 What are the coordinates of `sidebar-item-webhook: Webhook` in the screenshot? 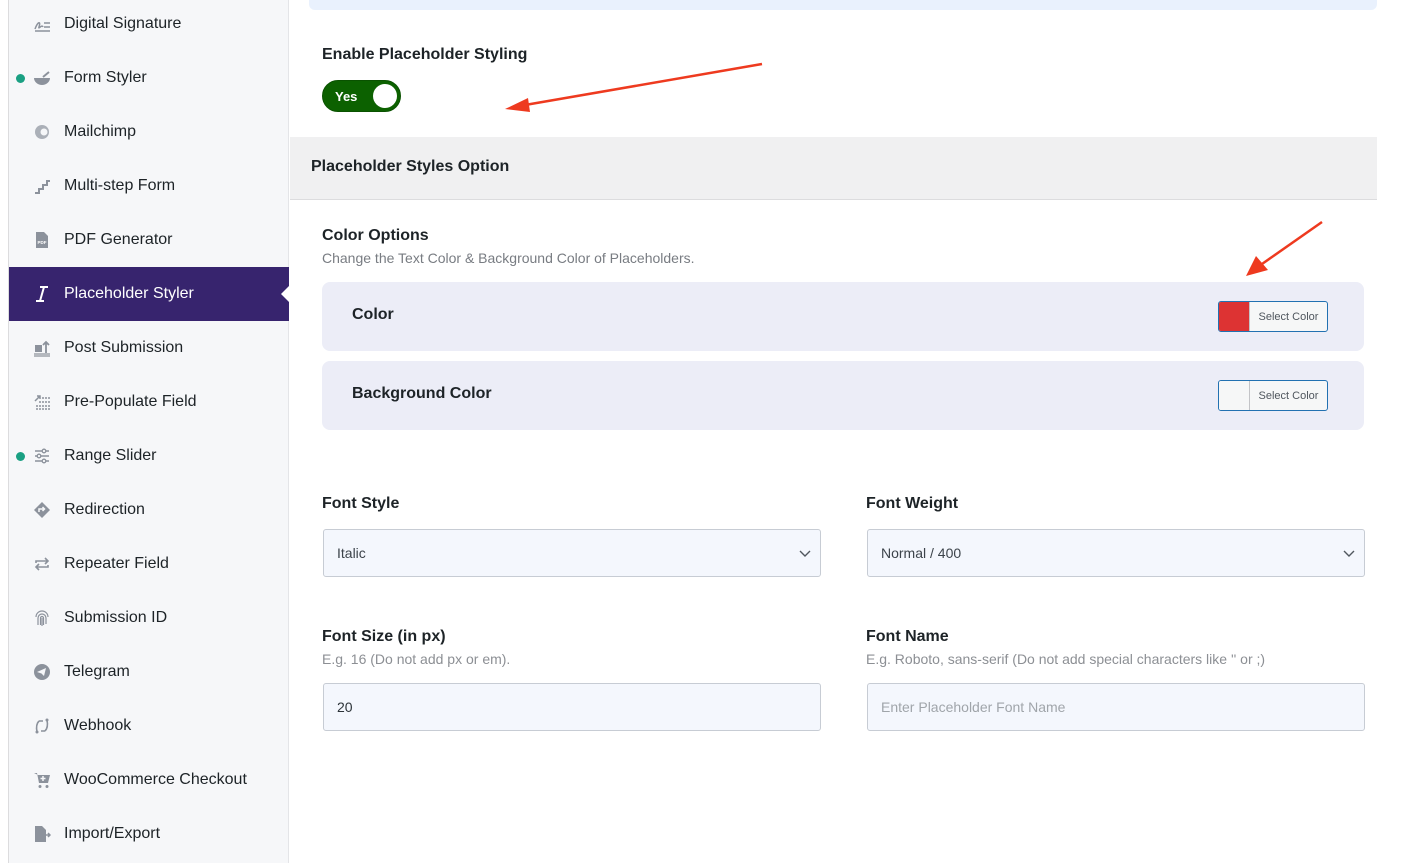 It's located at (149, 726).